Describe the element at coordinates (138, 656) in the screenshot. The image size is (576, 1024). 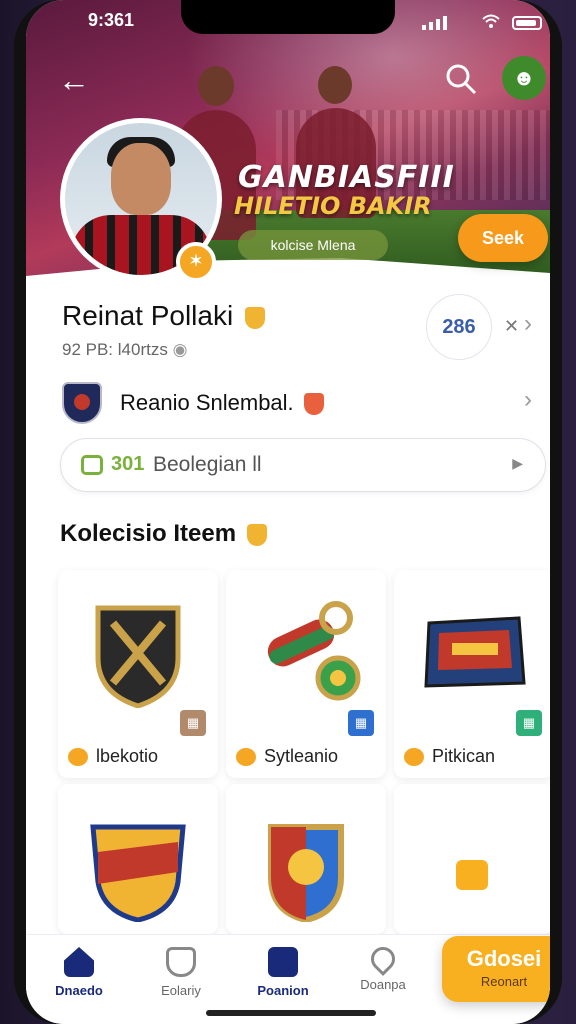
I see `crossed-swords-shield-icon` at that location.